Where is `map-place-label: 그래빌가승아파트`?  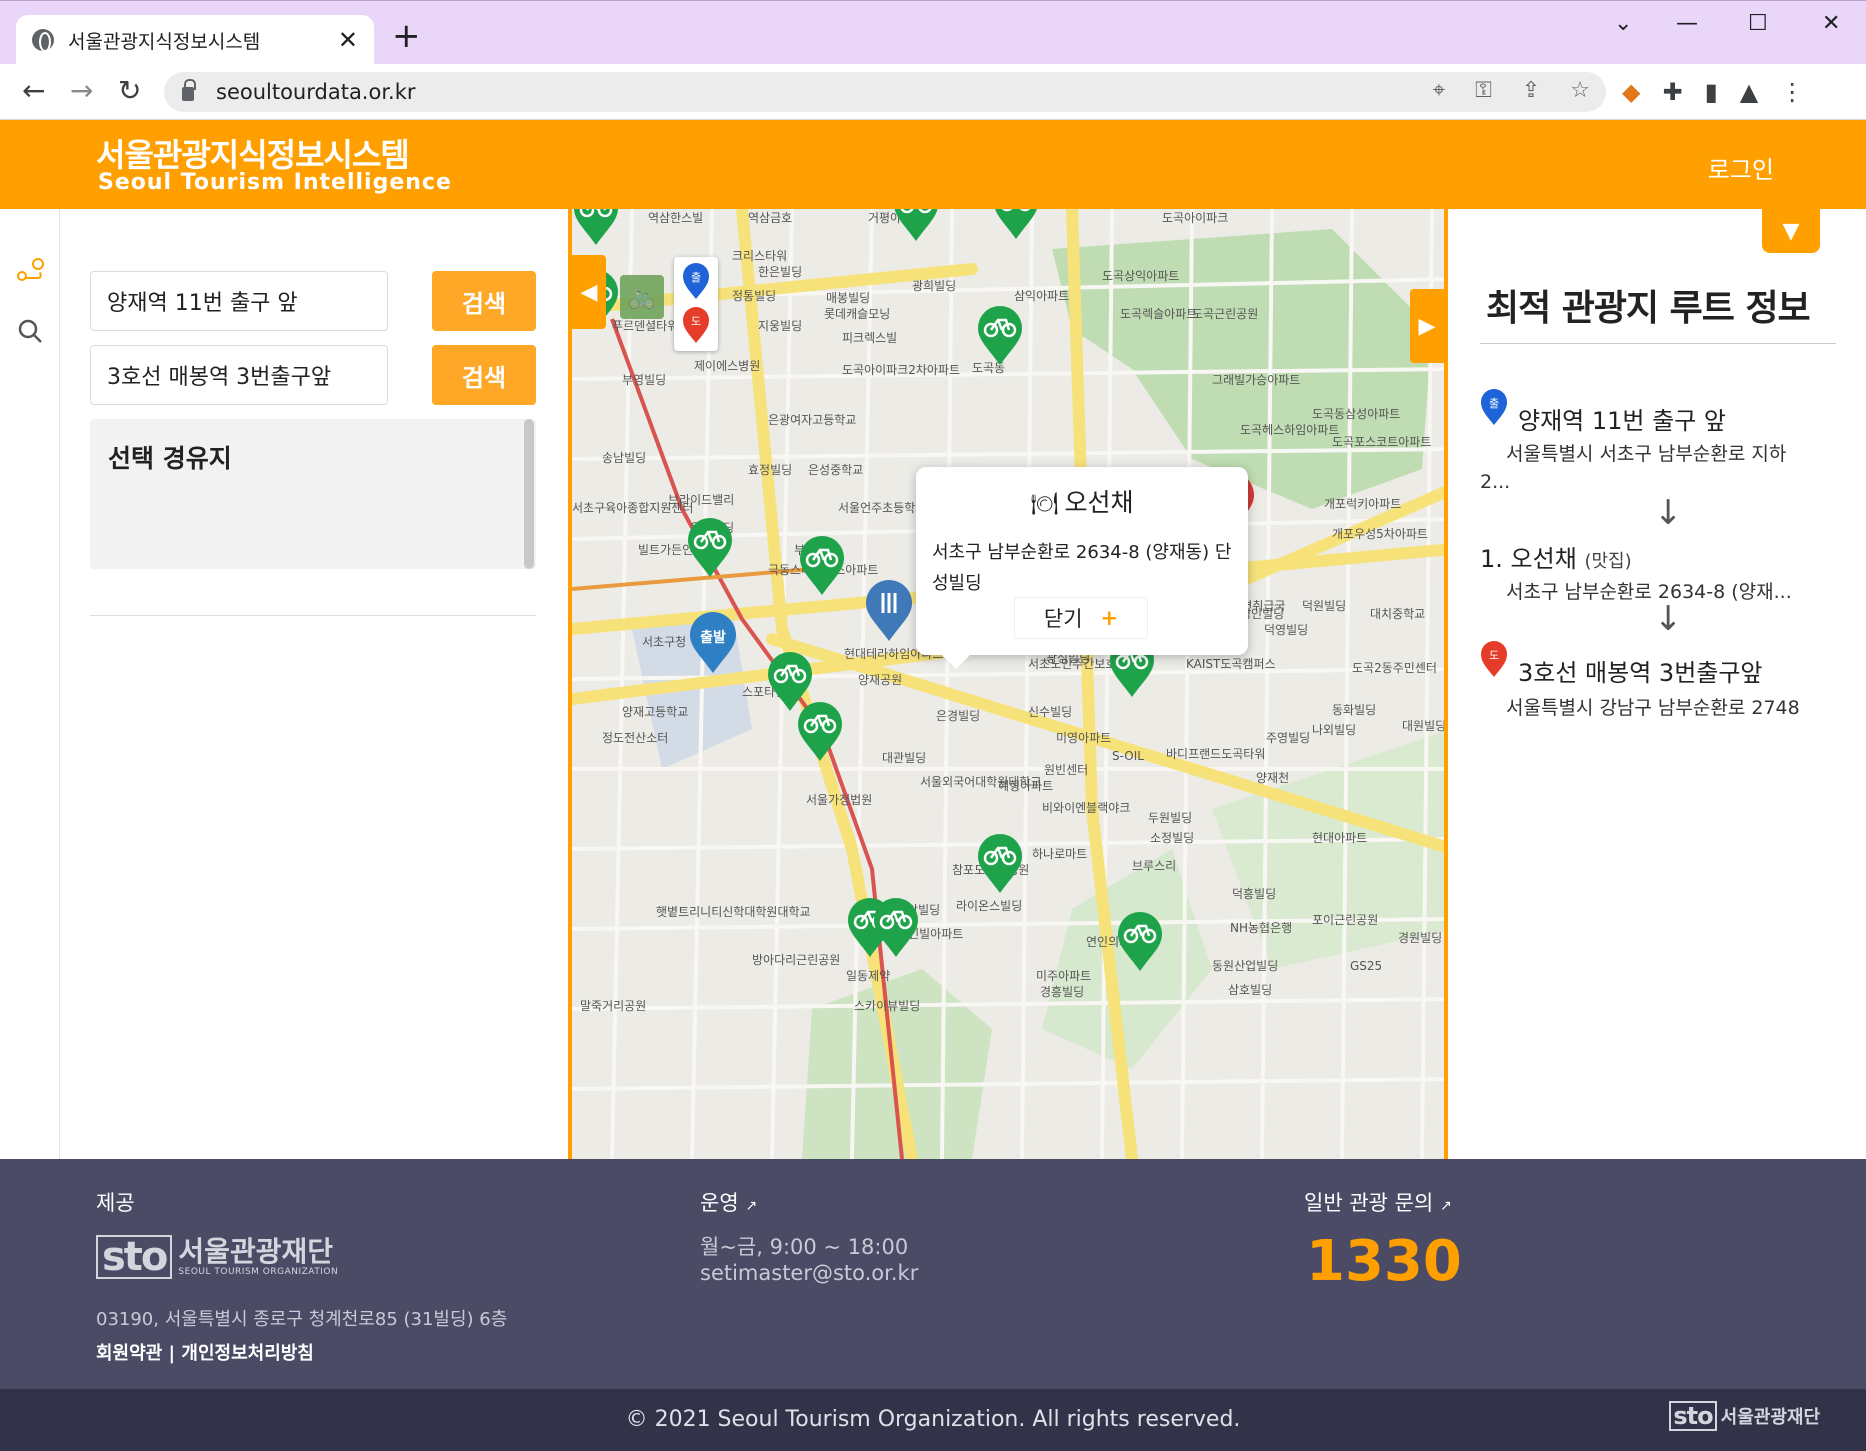 map-place-label: 그래빌가승아파트 is located at coordinates (1256, 380).